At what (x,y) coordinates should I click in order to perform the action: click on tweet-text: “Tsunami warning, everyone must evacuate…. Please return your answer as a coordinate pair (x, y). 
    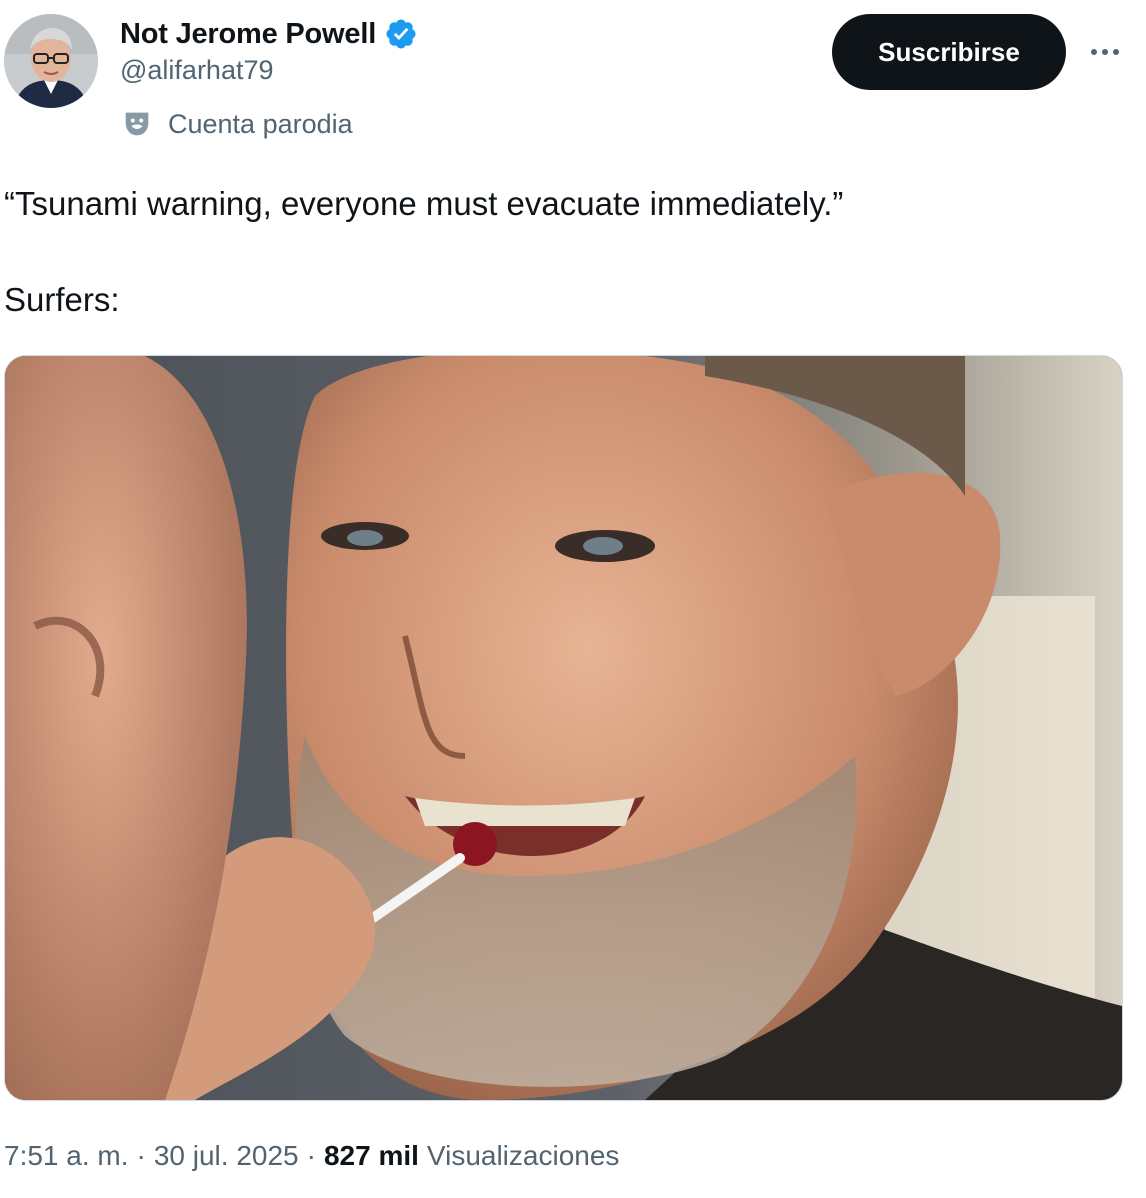
    Looking at the image, I should click on (564, 252).